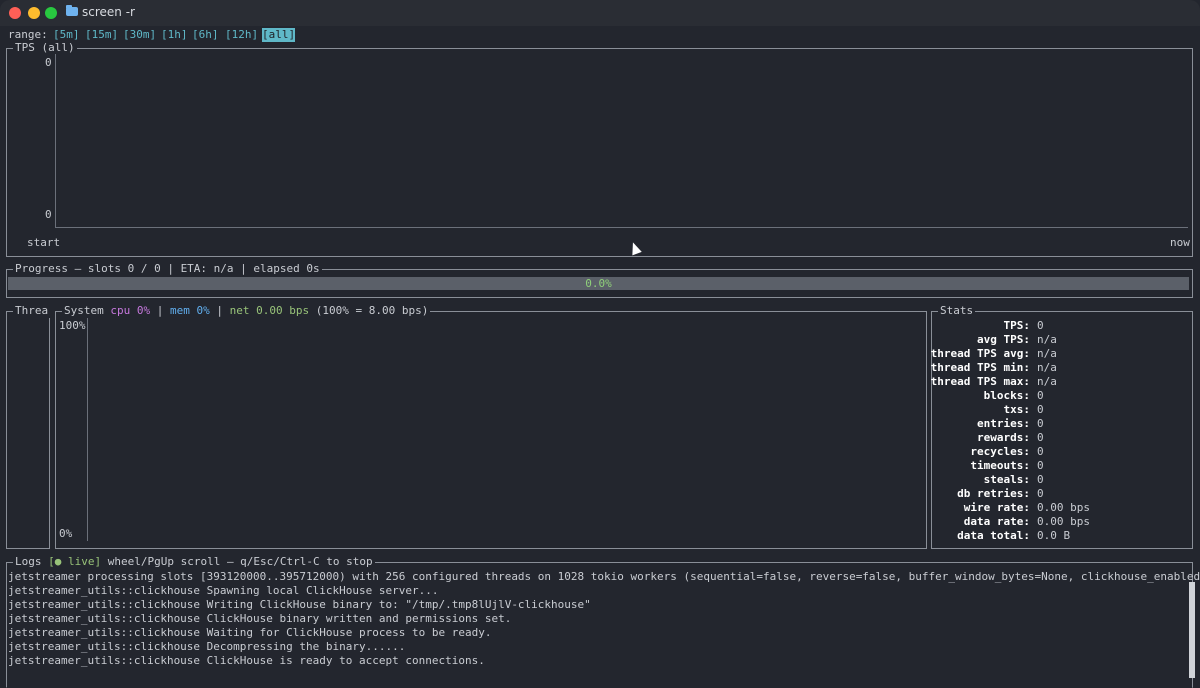 The height and width of the screenshot is (688, 1200). I want to click on logs-scrollbar-thumb, so click(1192, 630).